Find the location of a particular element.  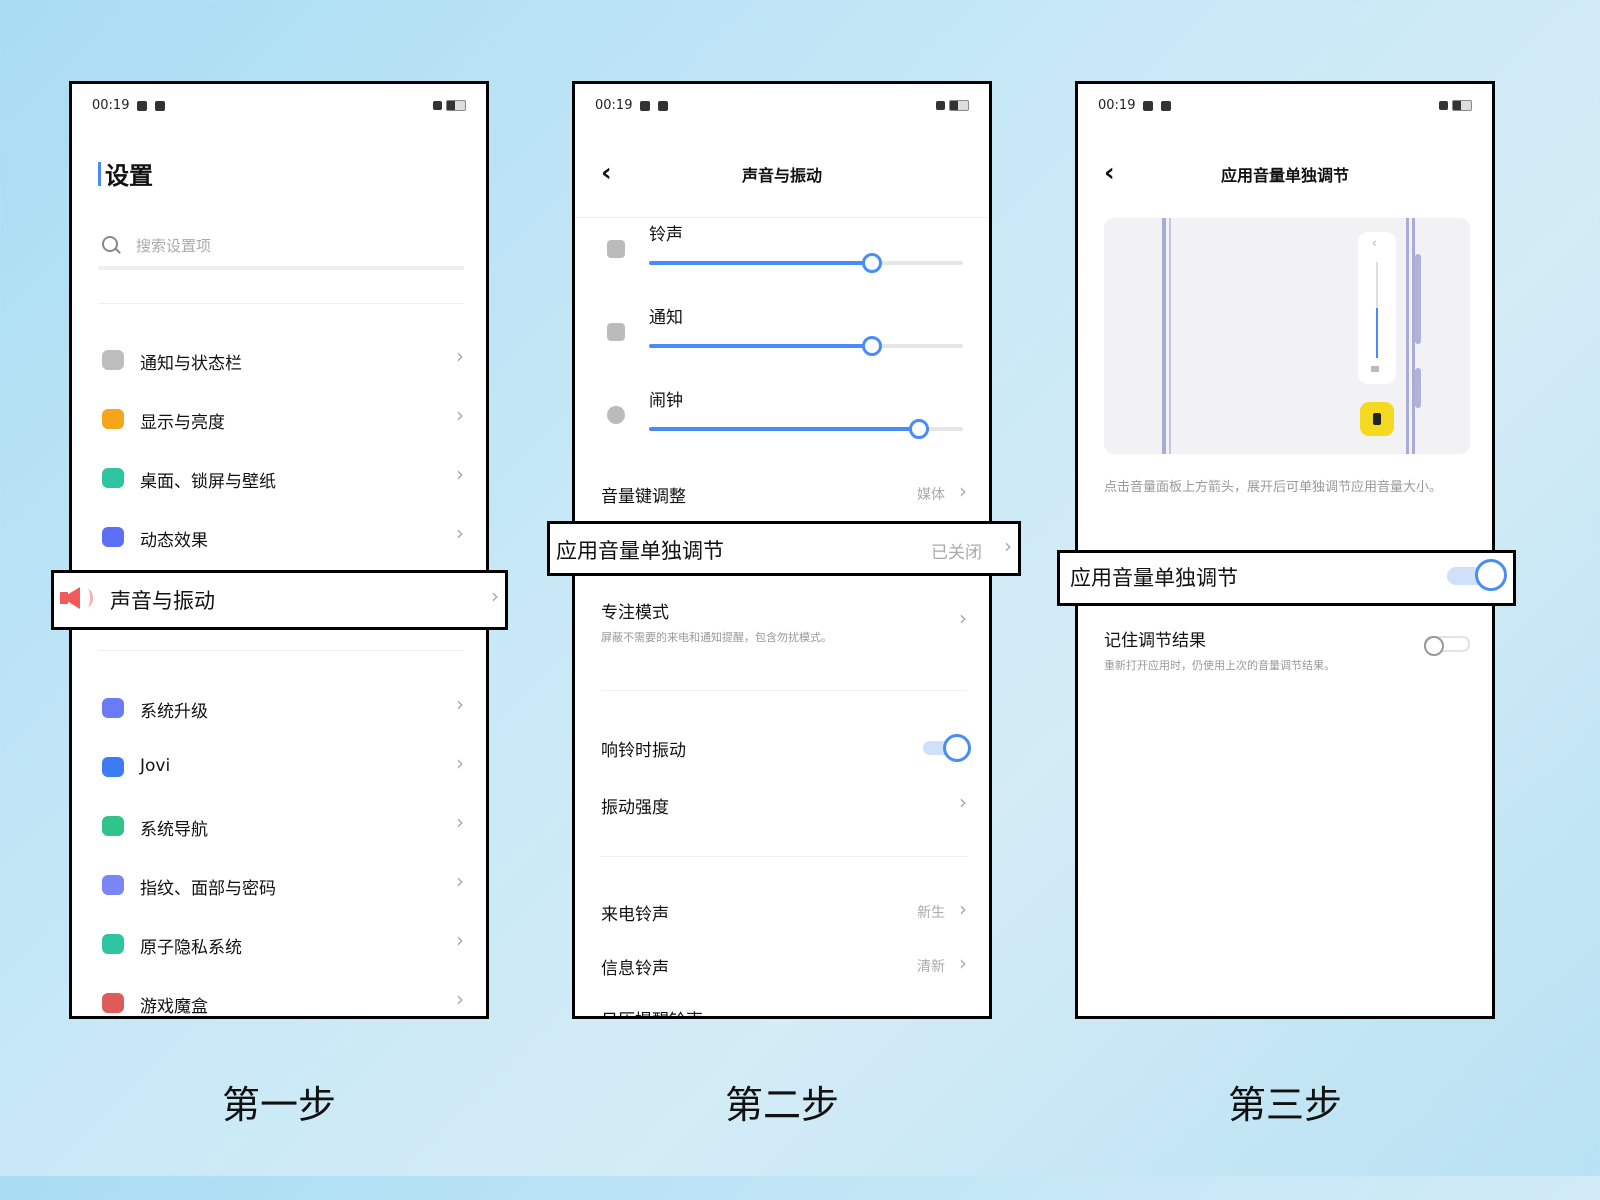

sound-icon-body is located at coordinates (64, 598).